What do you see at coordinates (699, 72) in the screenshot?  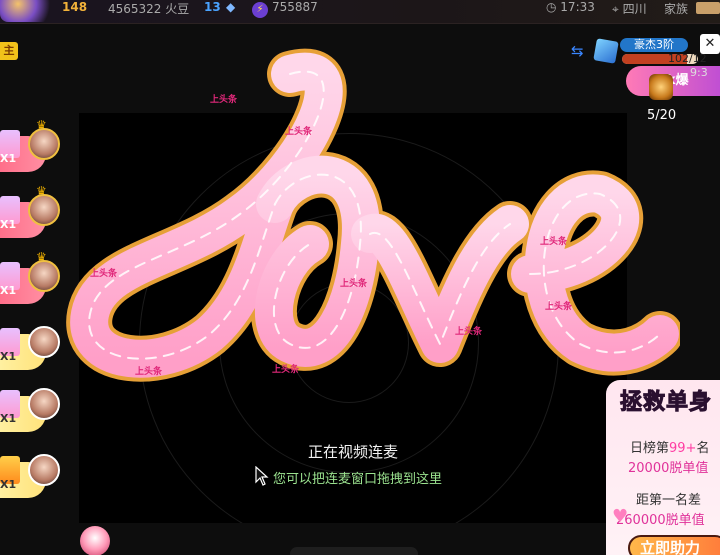 I see `side-number: 9:3` at bounding box center [699, 72].